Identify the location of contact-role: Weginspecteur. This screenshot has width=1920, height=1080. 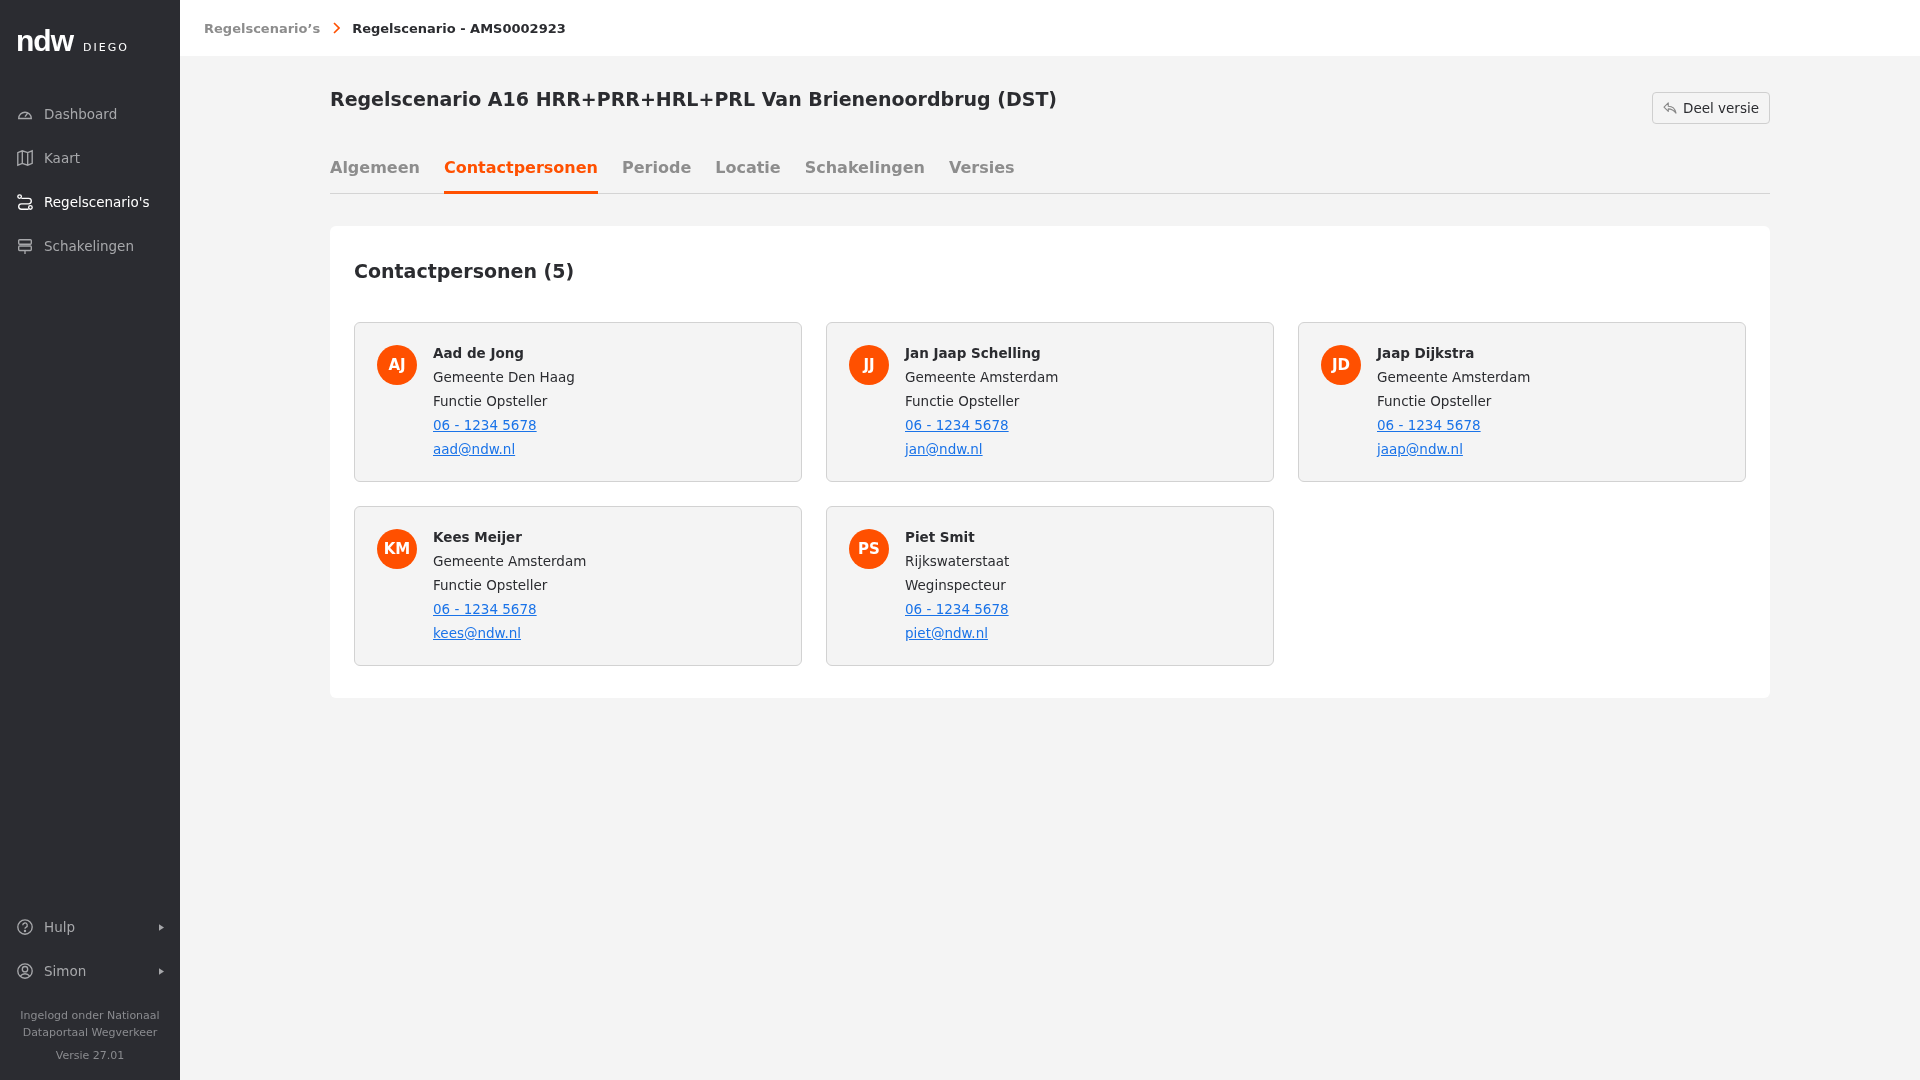
(955, 585).